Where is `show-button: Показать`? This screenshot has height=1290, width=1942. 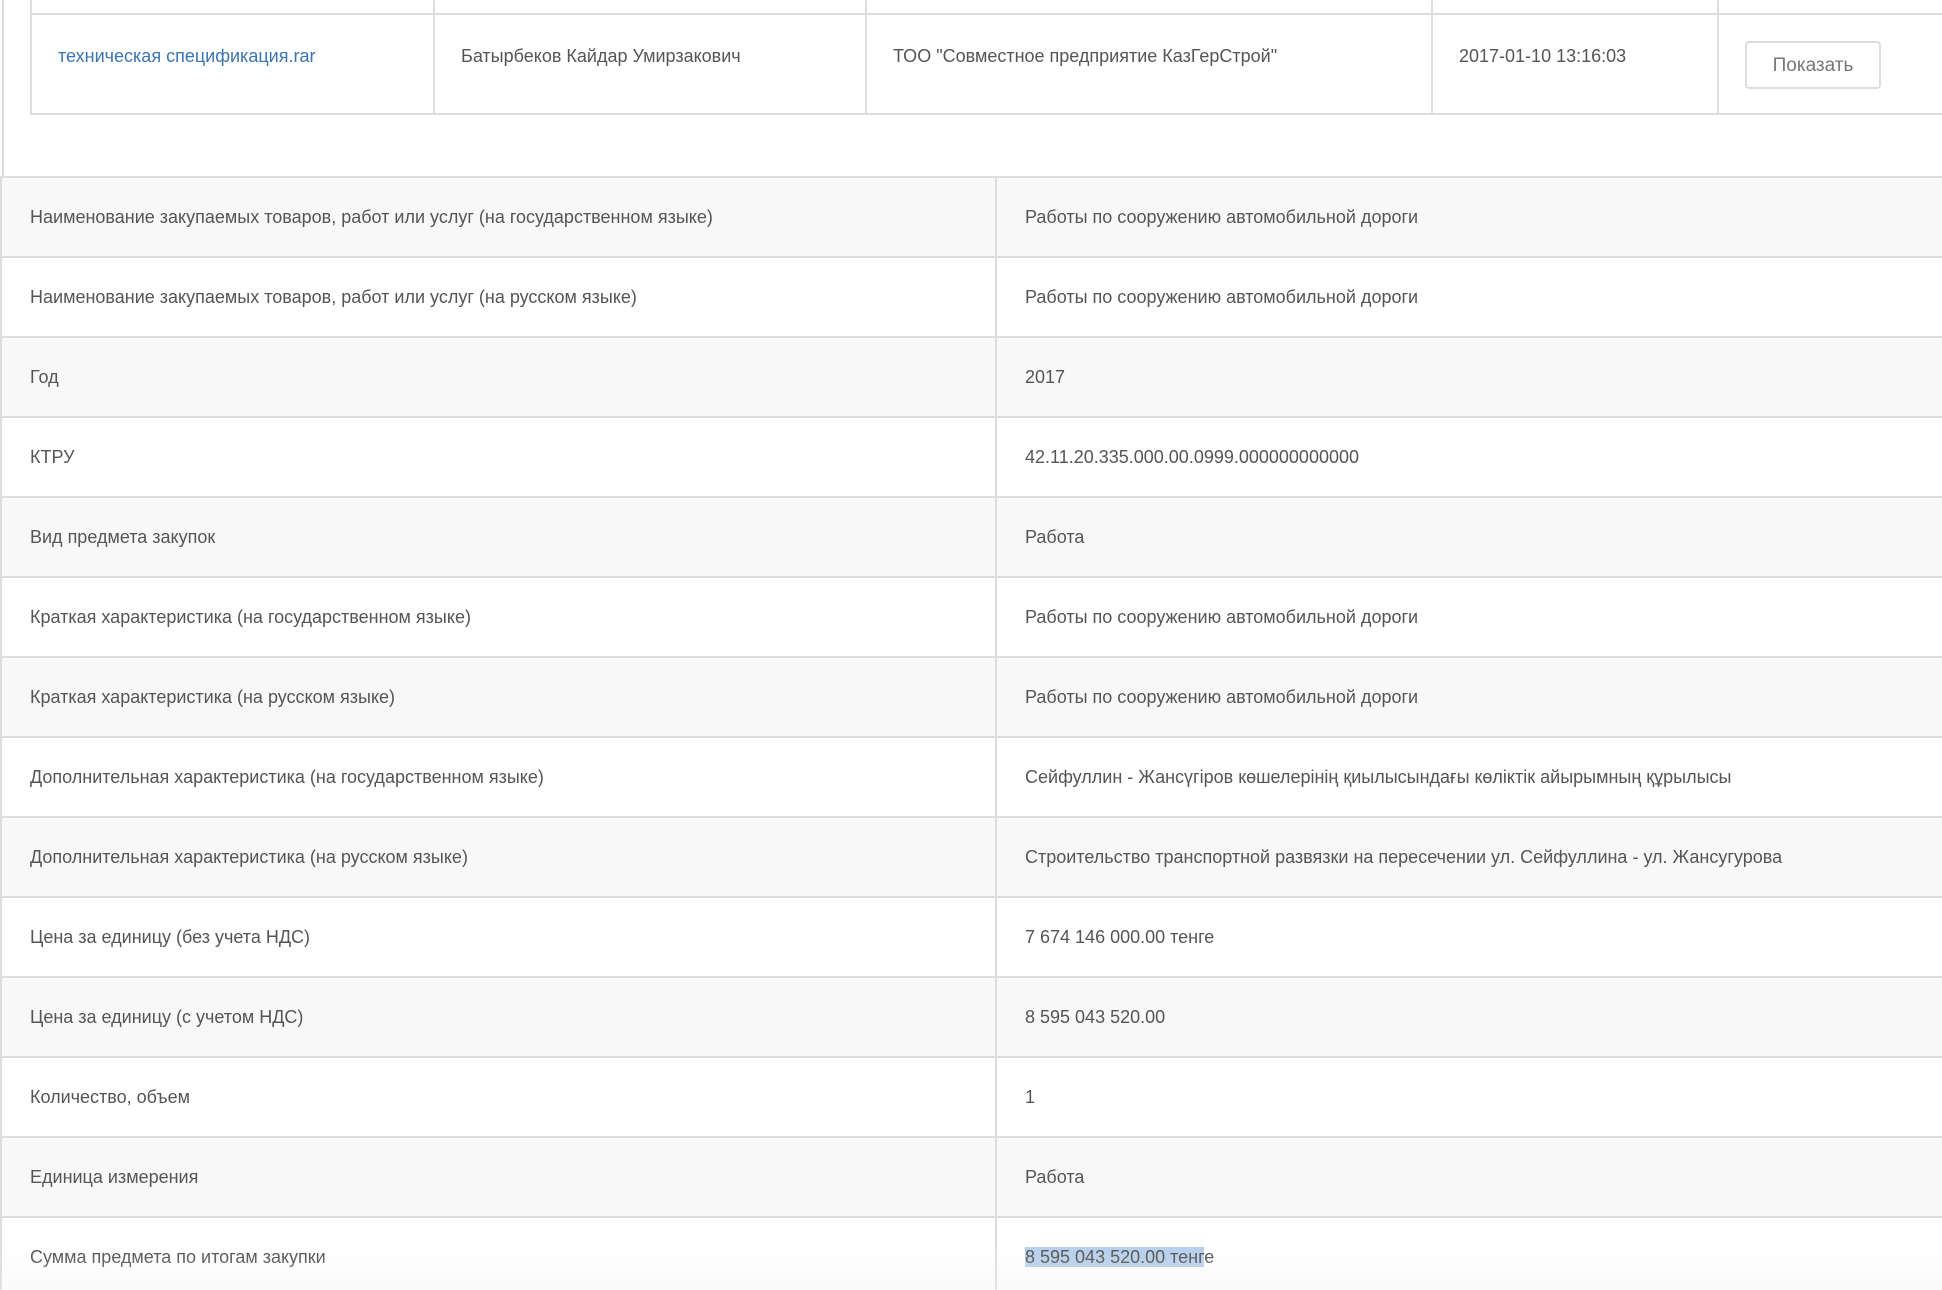
show-button: Показать is located at coordinates (1813, 65).